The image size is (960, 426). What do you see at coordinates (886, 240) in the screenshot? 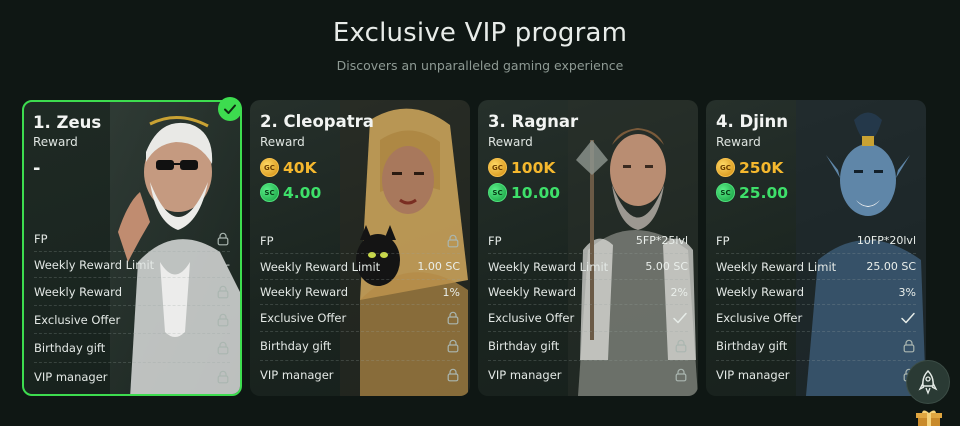
I see `perk-value: 10FP*20lvl` at bounding box center [886, 240].